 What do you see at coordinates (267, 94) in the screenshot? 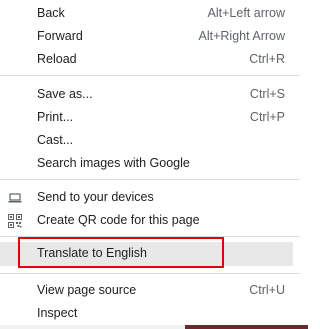
I see `save-as-shortcut: Ctrl+S` at bounding box center [267, 94].